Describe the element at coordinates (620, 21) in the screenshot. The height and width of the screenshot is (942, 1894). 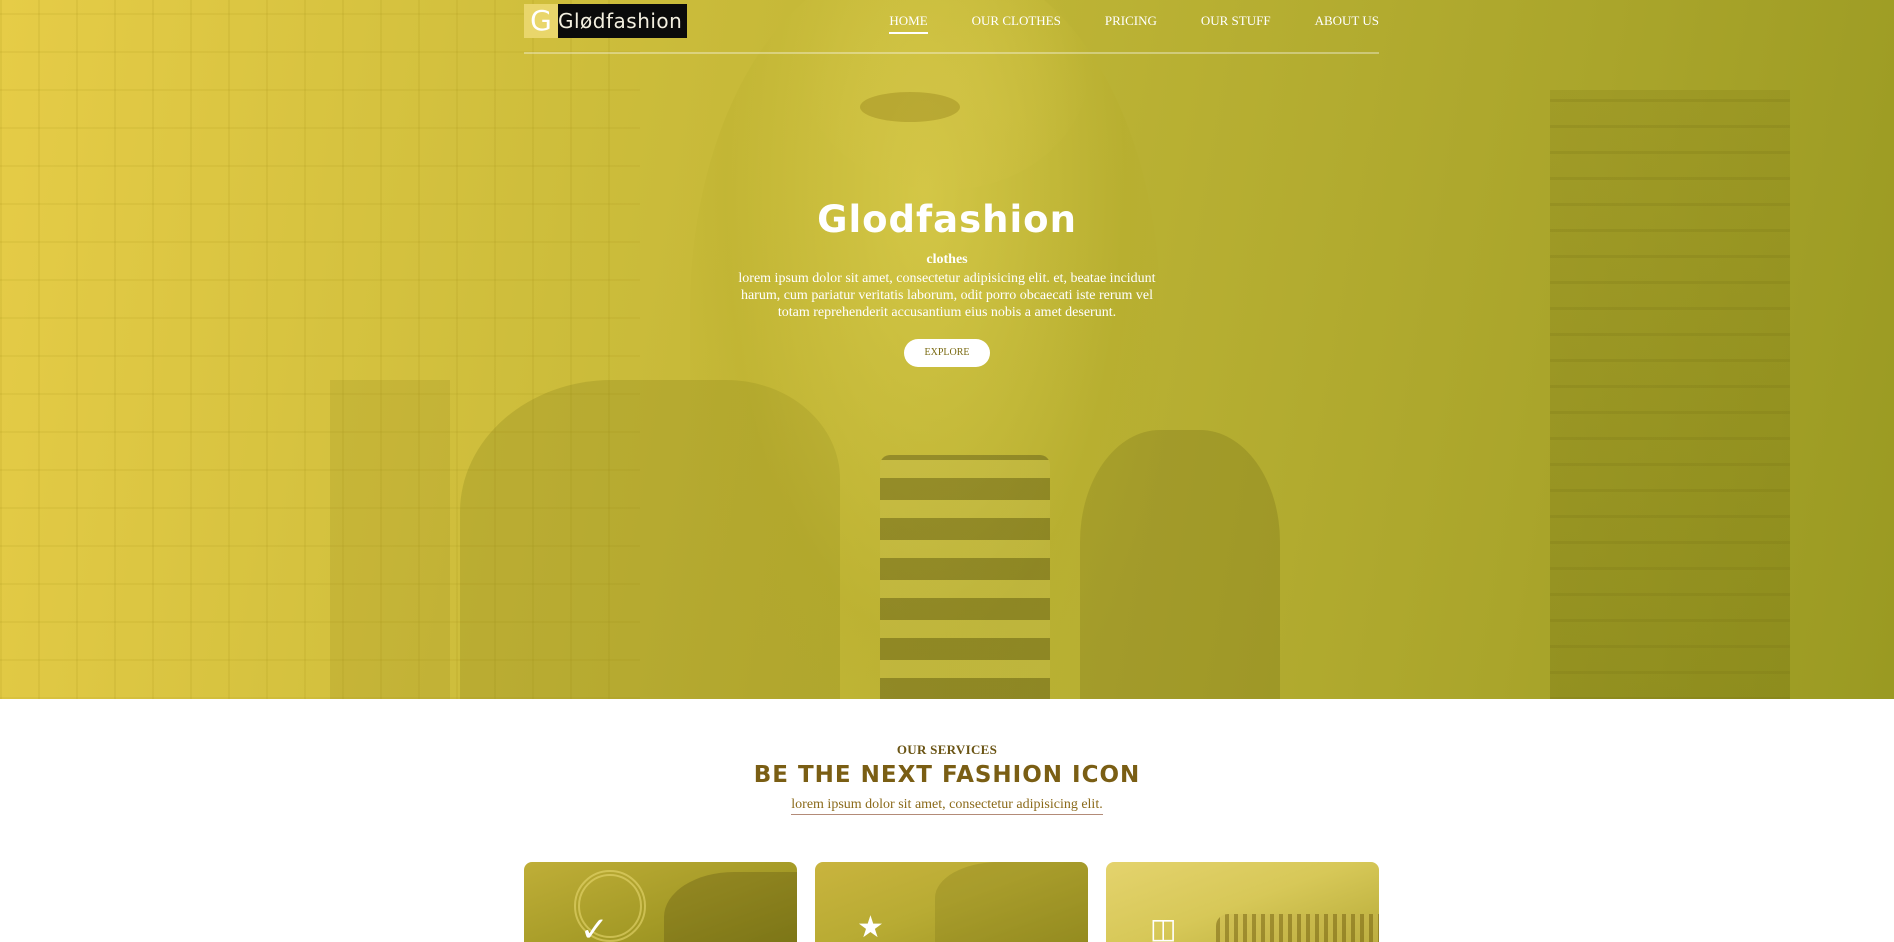
I see `logo-text: Glødfashion` at that location.